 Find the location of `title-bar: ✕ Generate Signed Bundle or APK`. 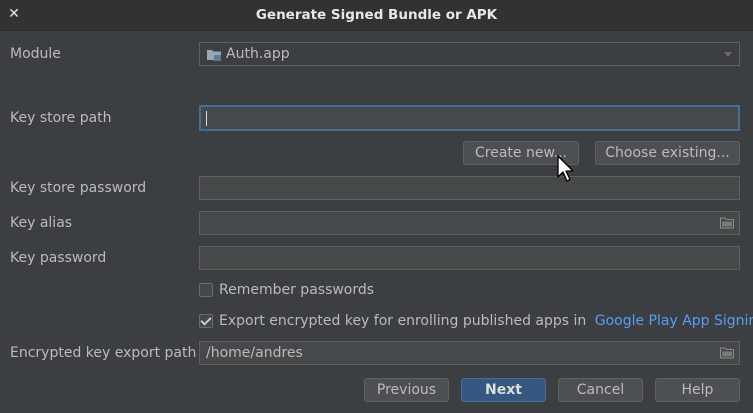

title-bar: ✕ Generate Signed Bundle or APK is located at coordinates (376, 15).